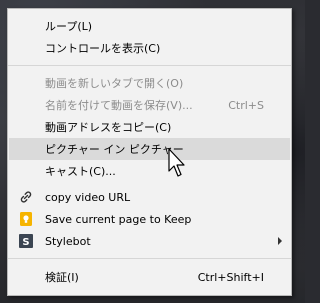 The width and height of the screenshot is (320, 303). What do you see at coordinates (114, 83) in the screenshot?
I see `menu-item-label: 動画を新しいタブで開く(O)` at bounding box center [114, 83].